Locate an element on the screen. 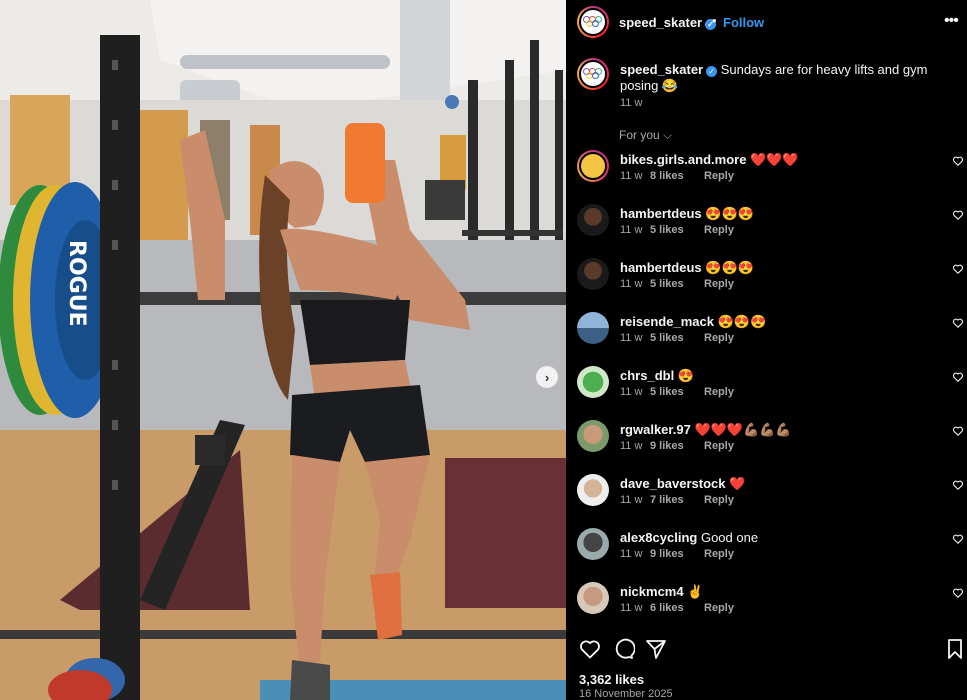  post-actions is located at coordinates (766, 650).